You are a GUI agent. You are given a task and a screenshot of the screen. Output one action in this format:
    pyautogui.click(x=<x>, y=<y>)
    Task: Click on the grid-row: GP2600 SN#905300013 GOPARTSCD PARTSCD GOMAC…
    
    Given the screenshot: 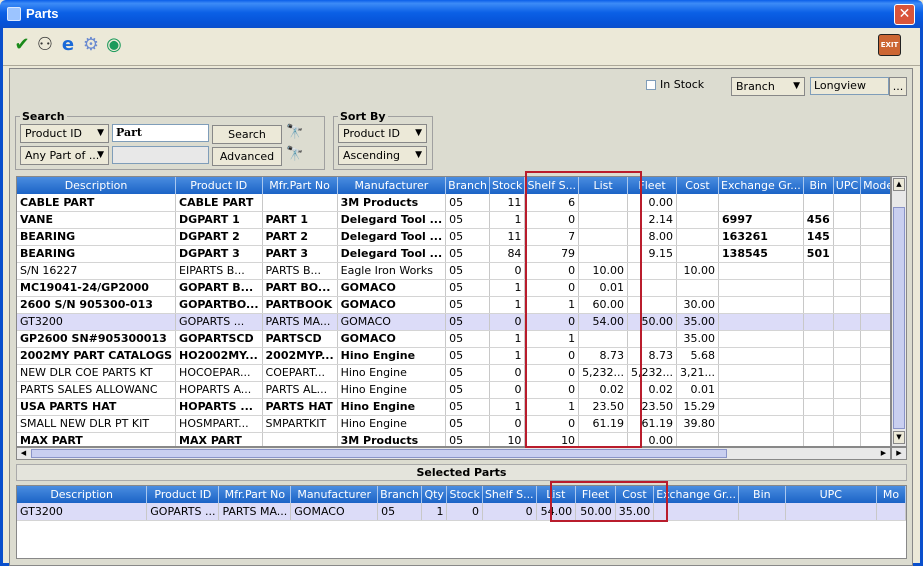 What is the action you would take?
    pyautogui.click(x=453, y=339)
    